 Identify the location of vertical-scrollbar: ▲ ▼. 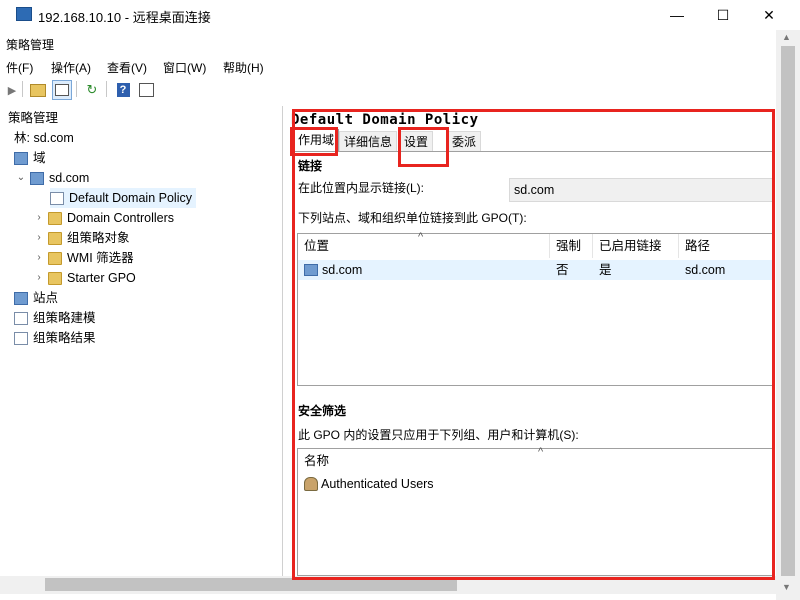
(788, 315).